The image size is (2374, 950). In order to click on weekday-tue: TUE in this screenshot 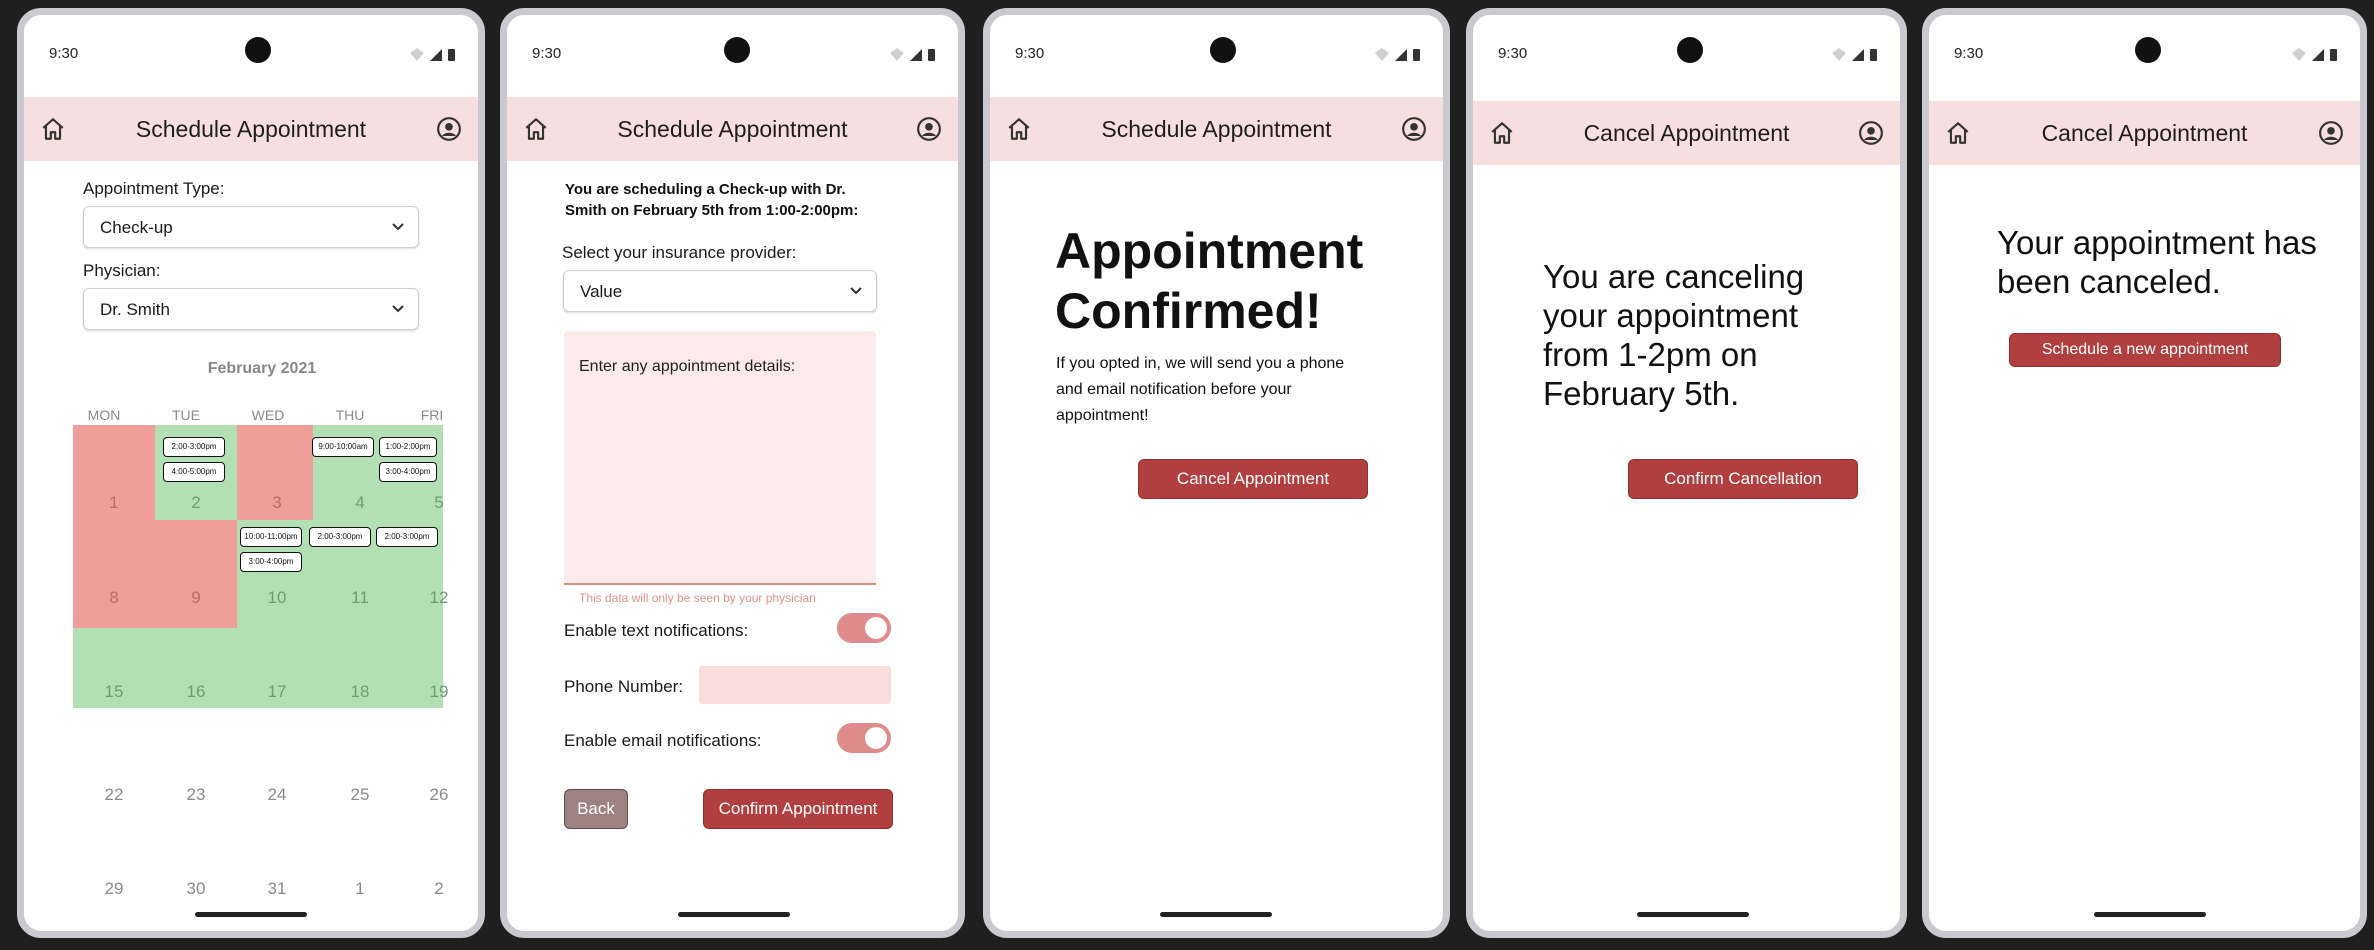, I will do `click(186, 415)`.